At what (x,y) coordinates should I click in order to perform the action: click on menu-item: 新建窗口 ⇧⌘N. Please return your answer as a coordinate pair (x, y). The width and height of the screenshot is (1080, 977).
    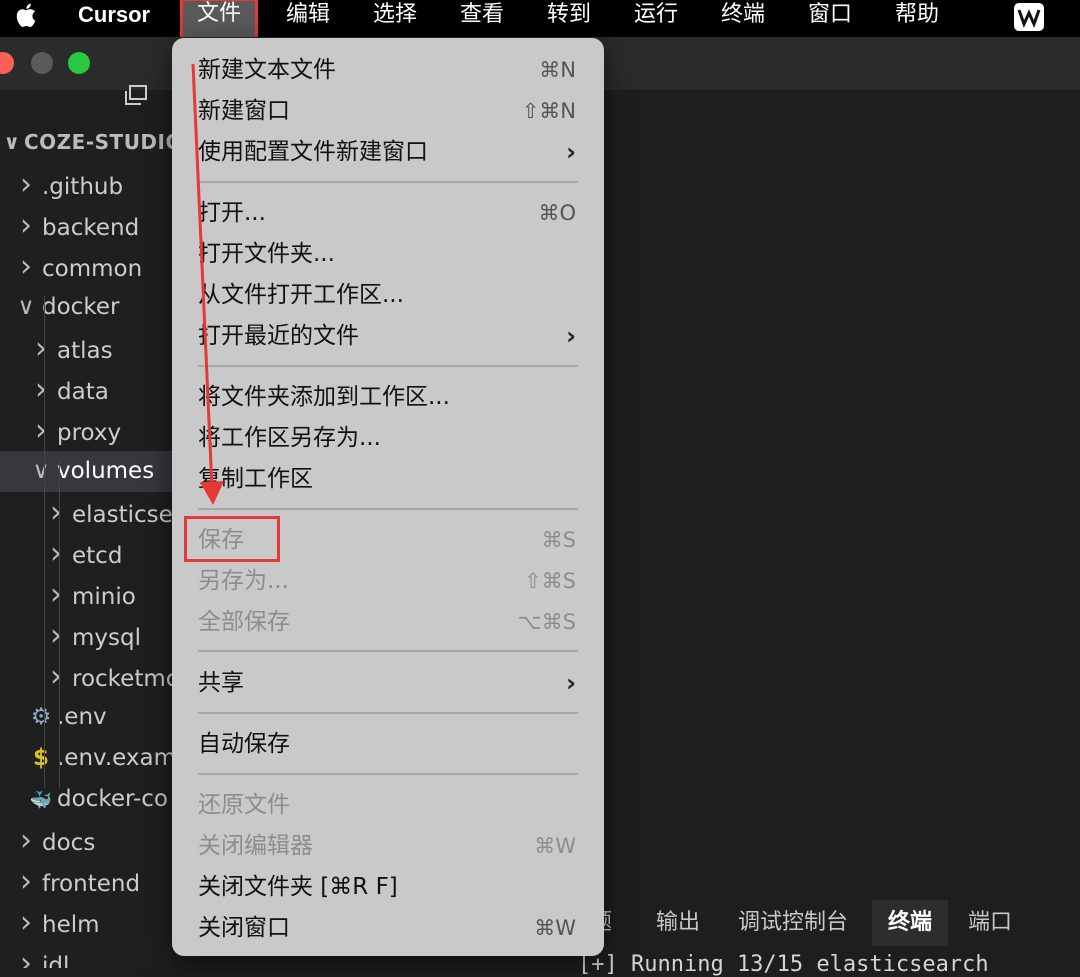
    Looking at the image, I should click on (388, 111).